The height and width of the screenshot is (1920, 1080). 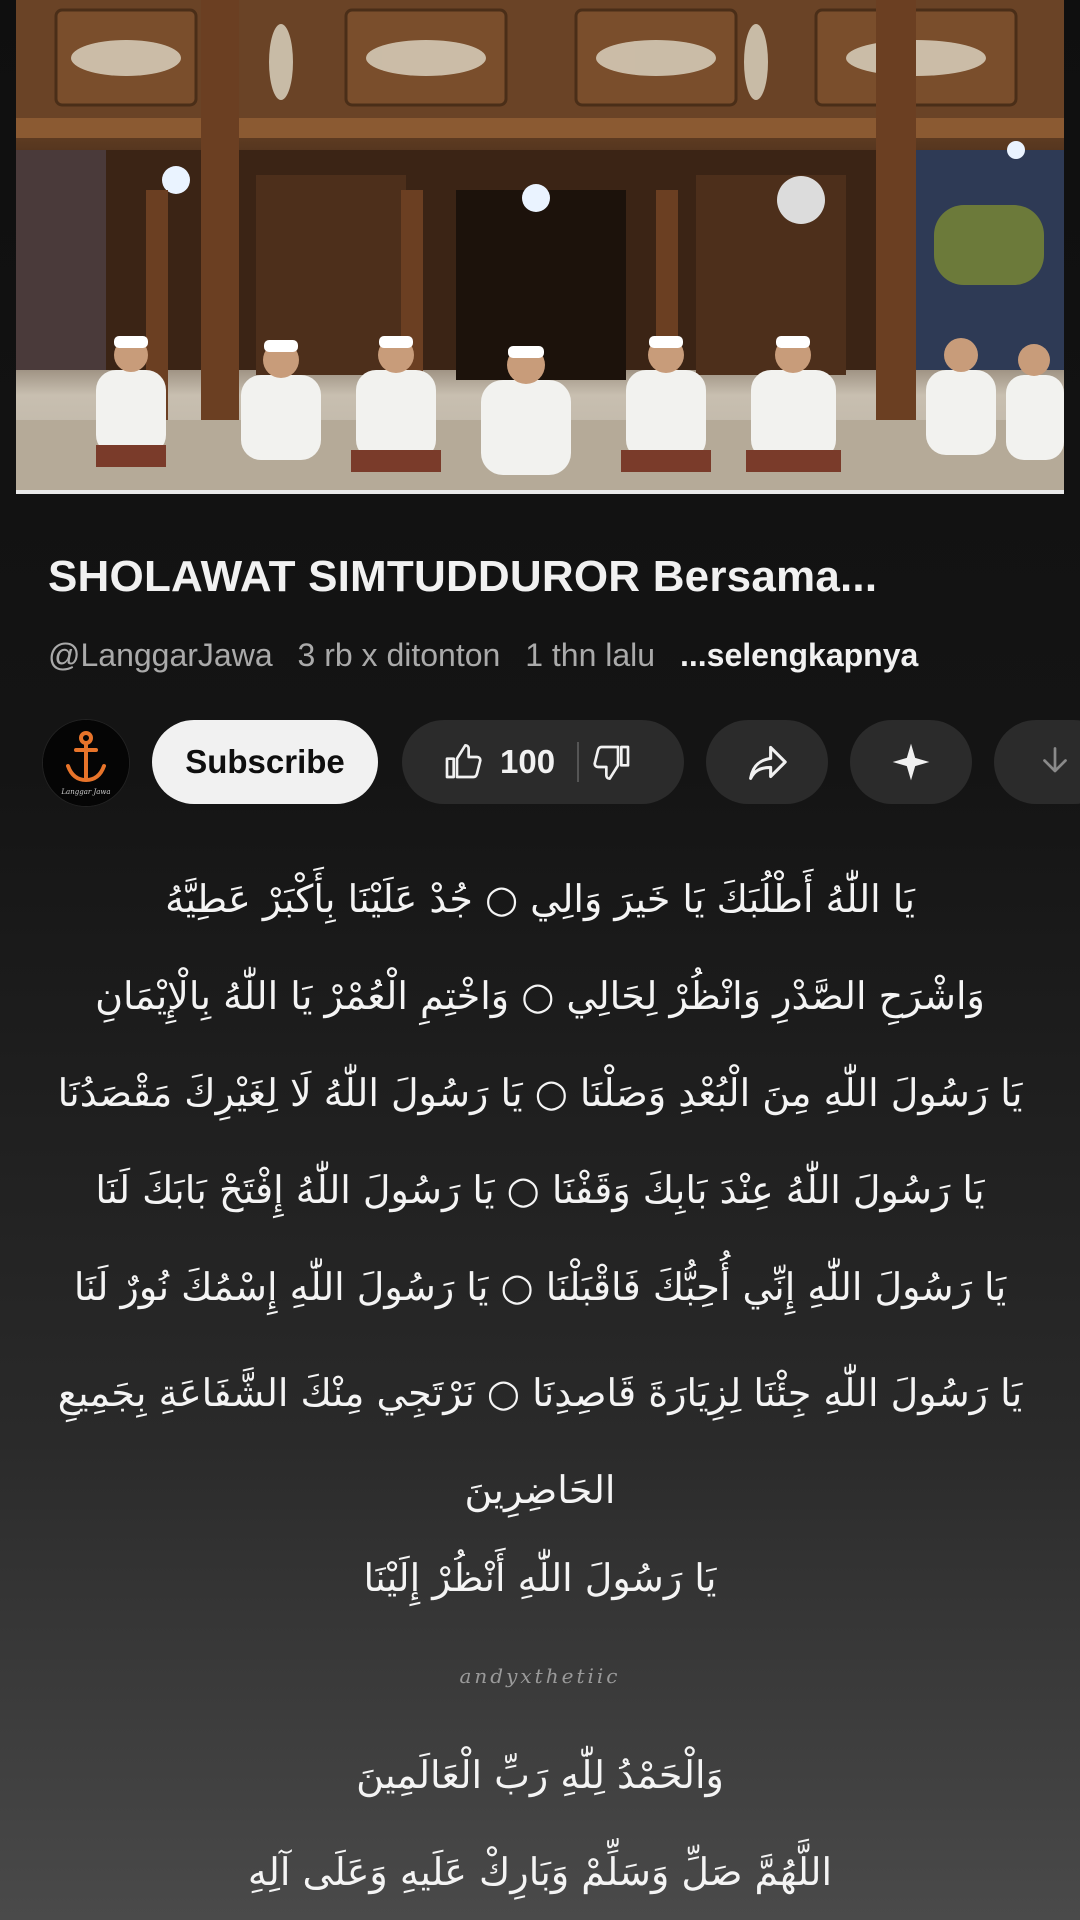 What do you see at coordinates (540, 492) in the screenshot?
I see `progress-bar` at bounding box center [540, 492].